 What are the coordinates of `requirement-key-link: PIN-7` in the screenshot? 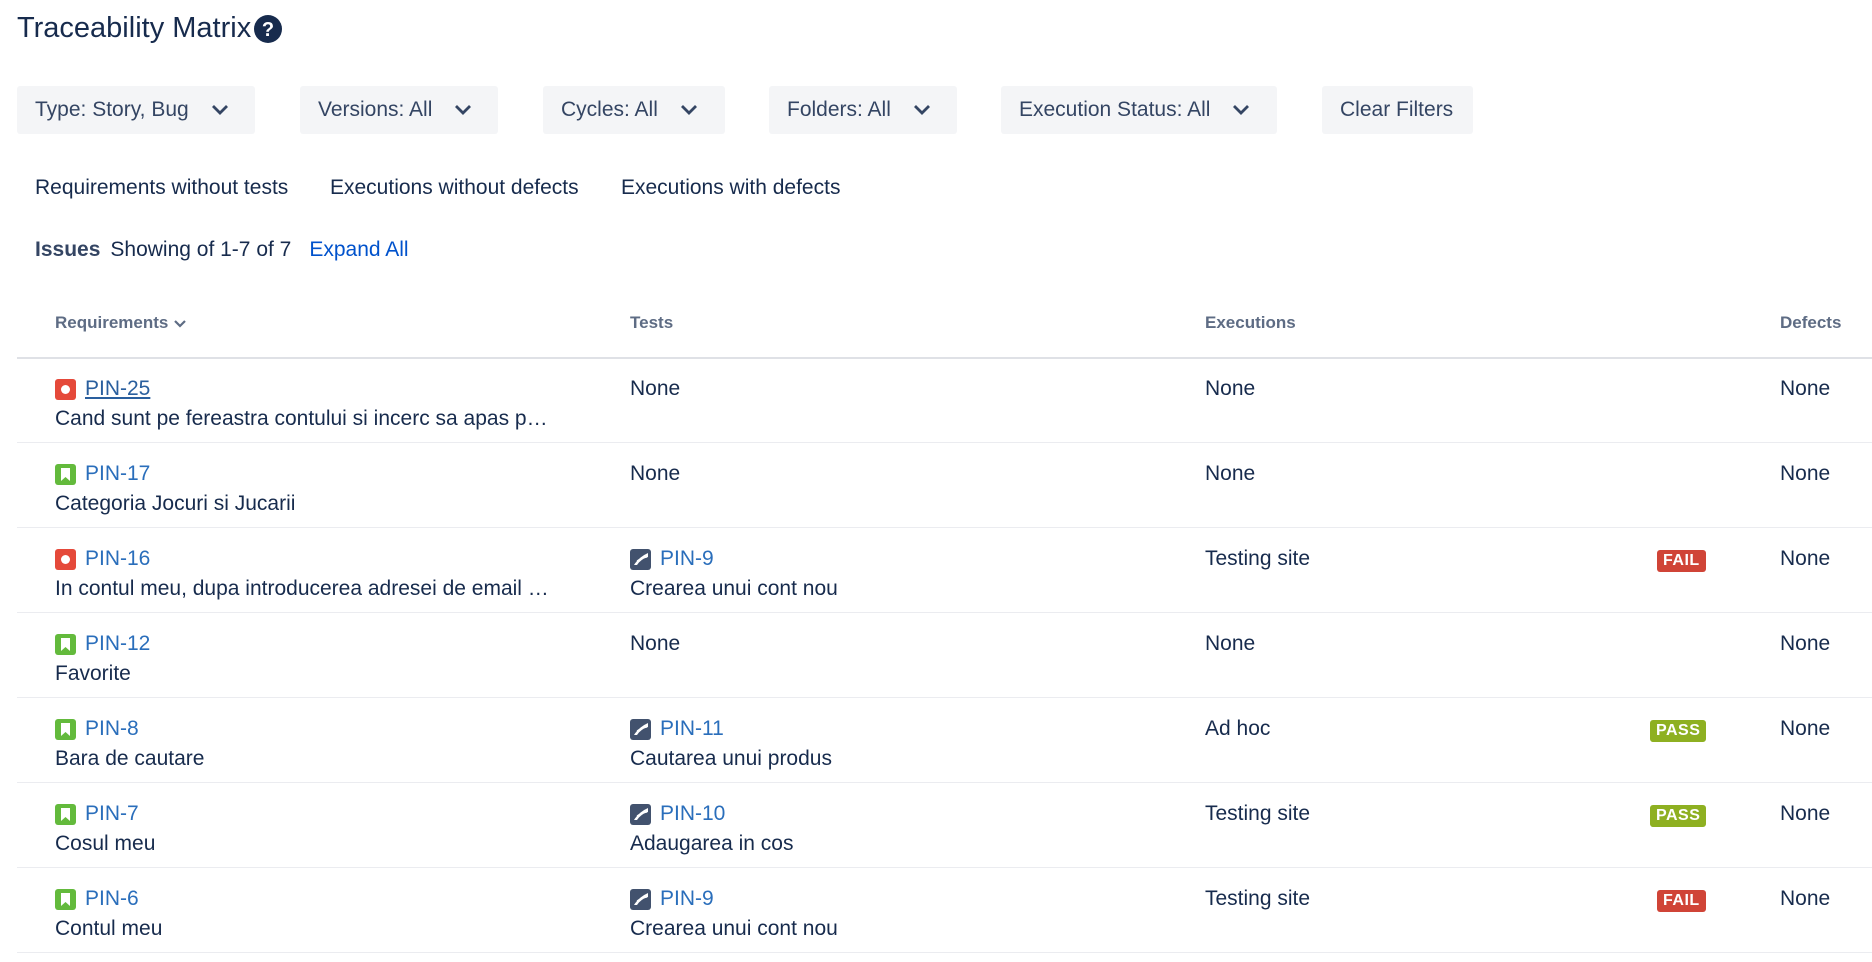 It's located at (112, 814).